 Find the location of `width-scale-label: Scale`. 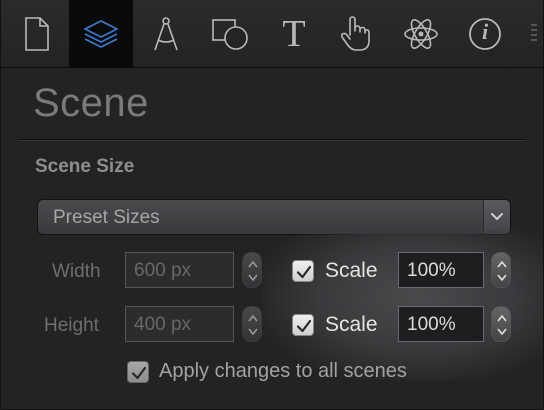

width-scale-label: Scale is located at coordinates (351, 270).